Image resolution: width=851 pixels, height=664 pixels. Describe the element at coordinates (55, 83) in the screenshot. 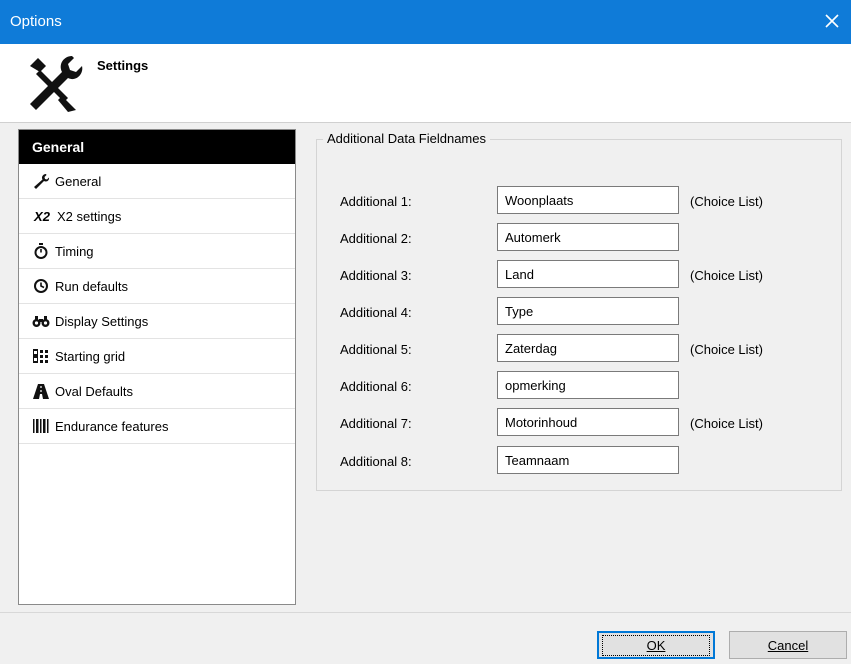

I see `tools-icon` at that location.